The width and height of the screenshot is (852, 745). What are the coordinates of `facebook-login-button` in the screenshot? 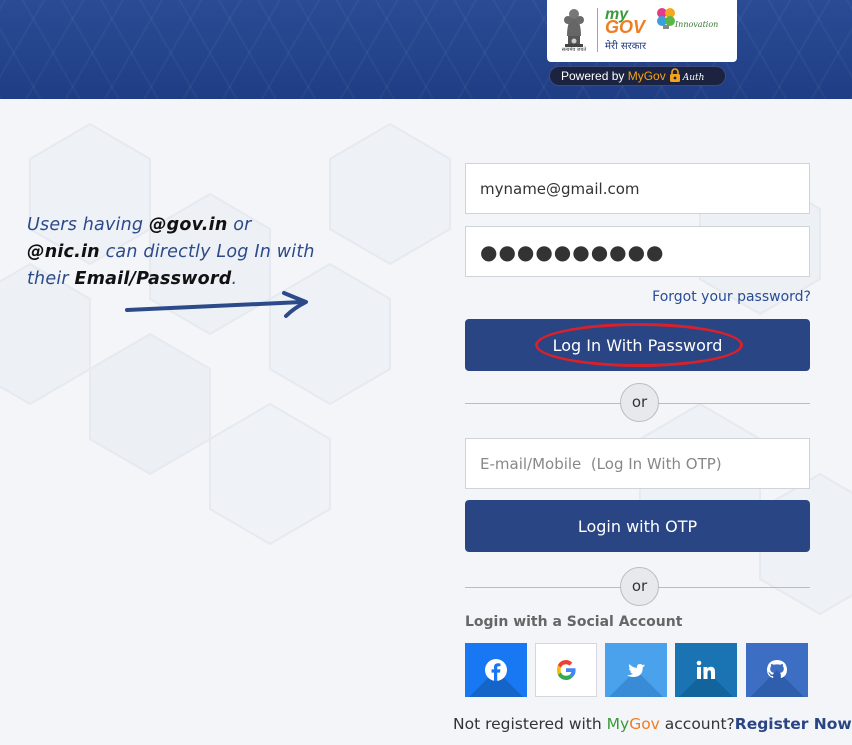 It's located at (496, 670).